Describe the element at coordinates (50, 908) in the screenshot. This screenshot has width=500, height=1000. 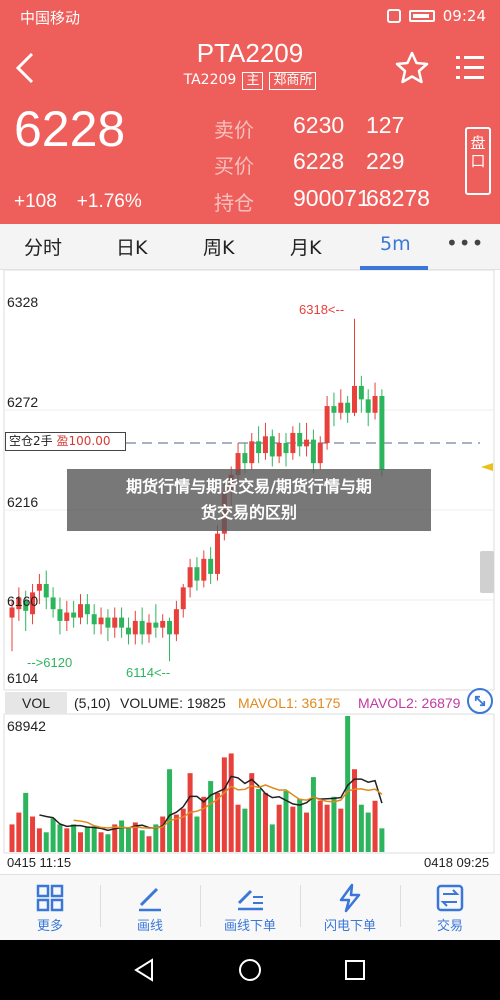
I see `toolbar-more-button: 更多` at that location.